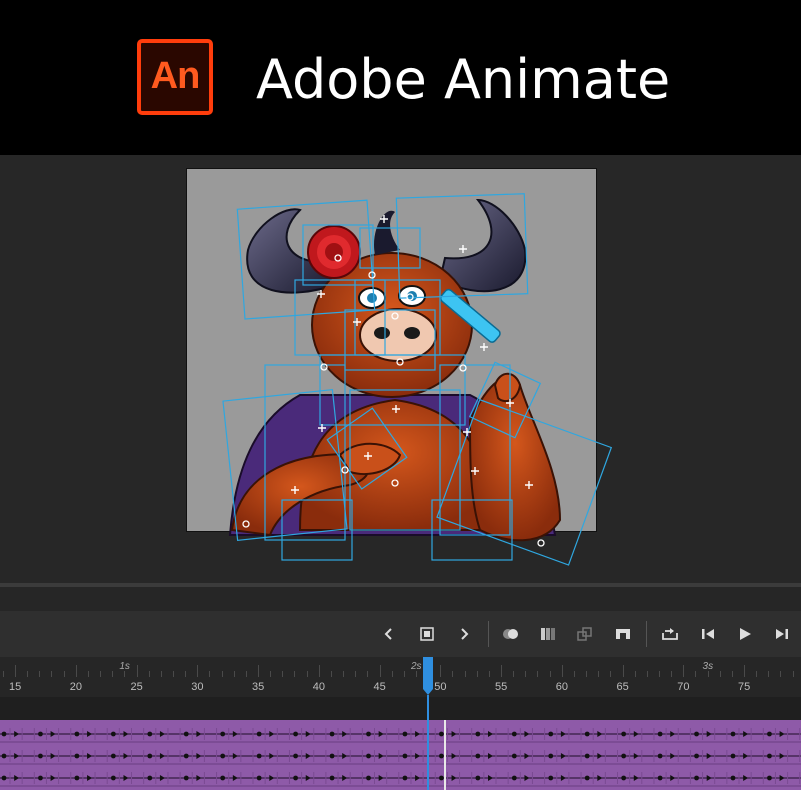  I want to click on sync-symbols-icon, so click(585, 634).